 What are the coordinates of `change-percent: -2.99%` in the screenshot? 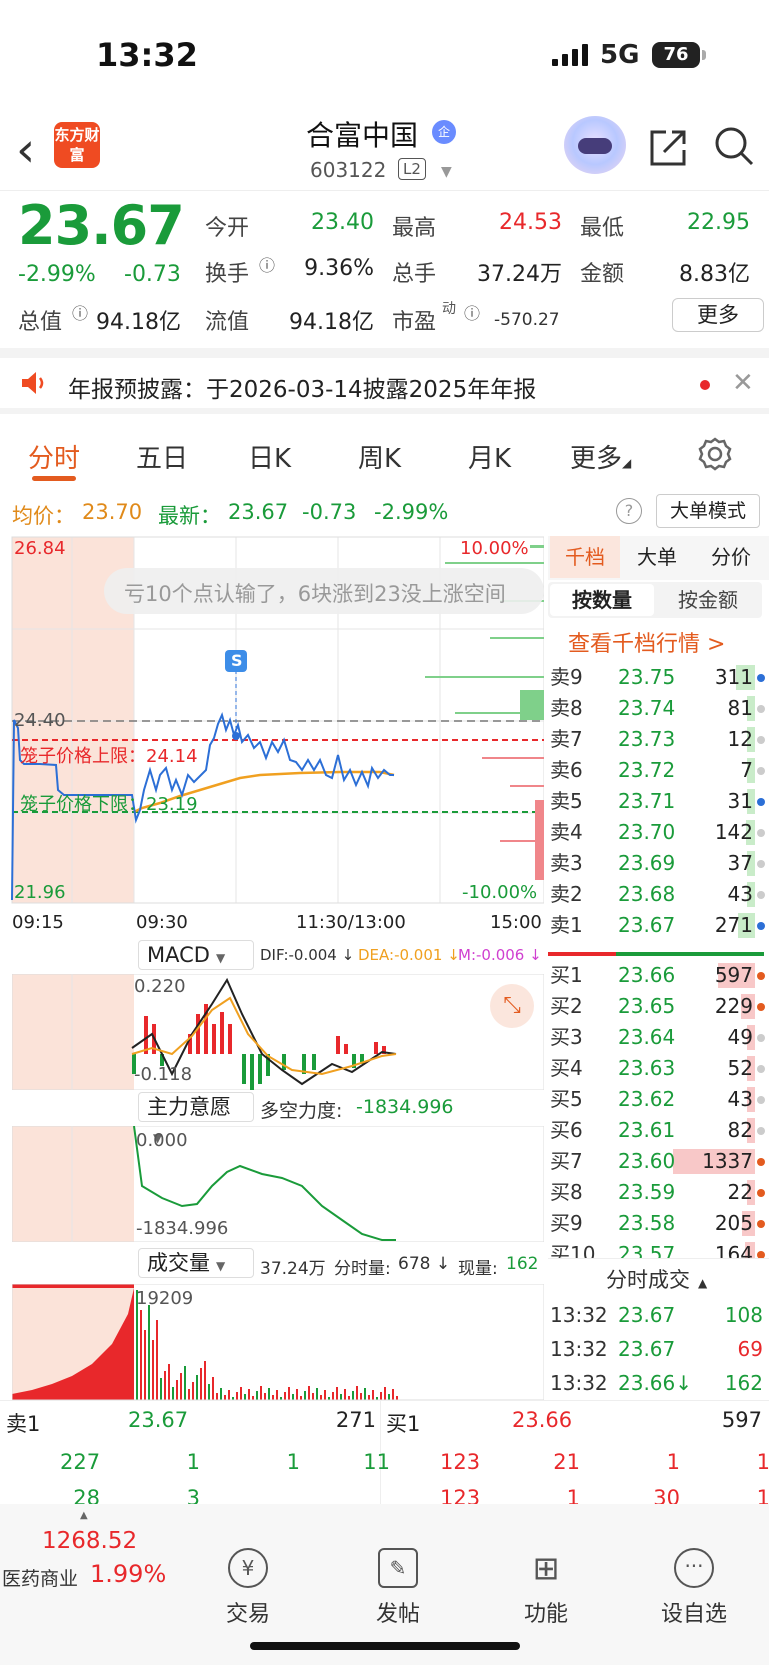 It's located at (57, 274).